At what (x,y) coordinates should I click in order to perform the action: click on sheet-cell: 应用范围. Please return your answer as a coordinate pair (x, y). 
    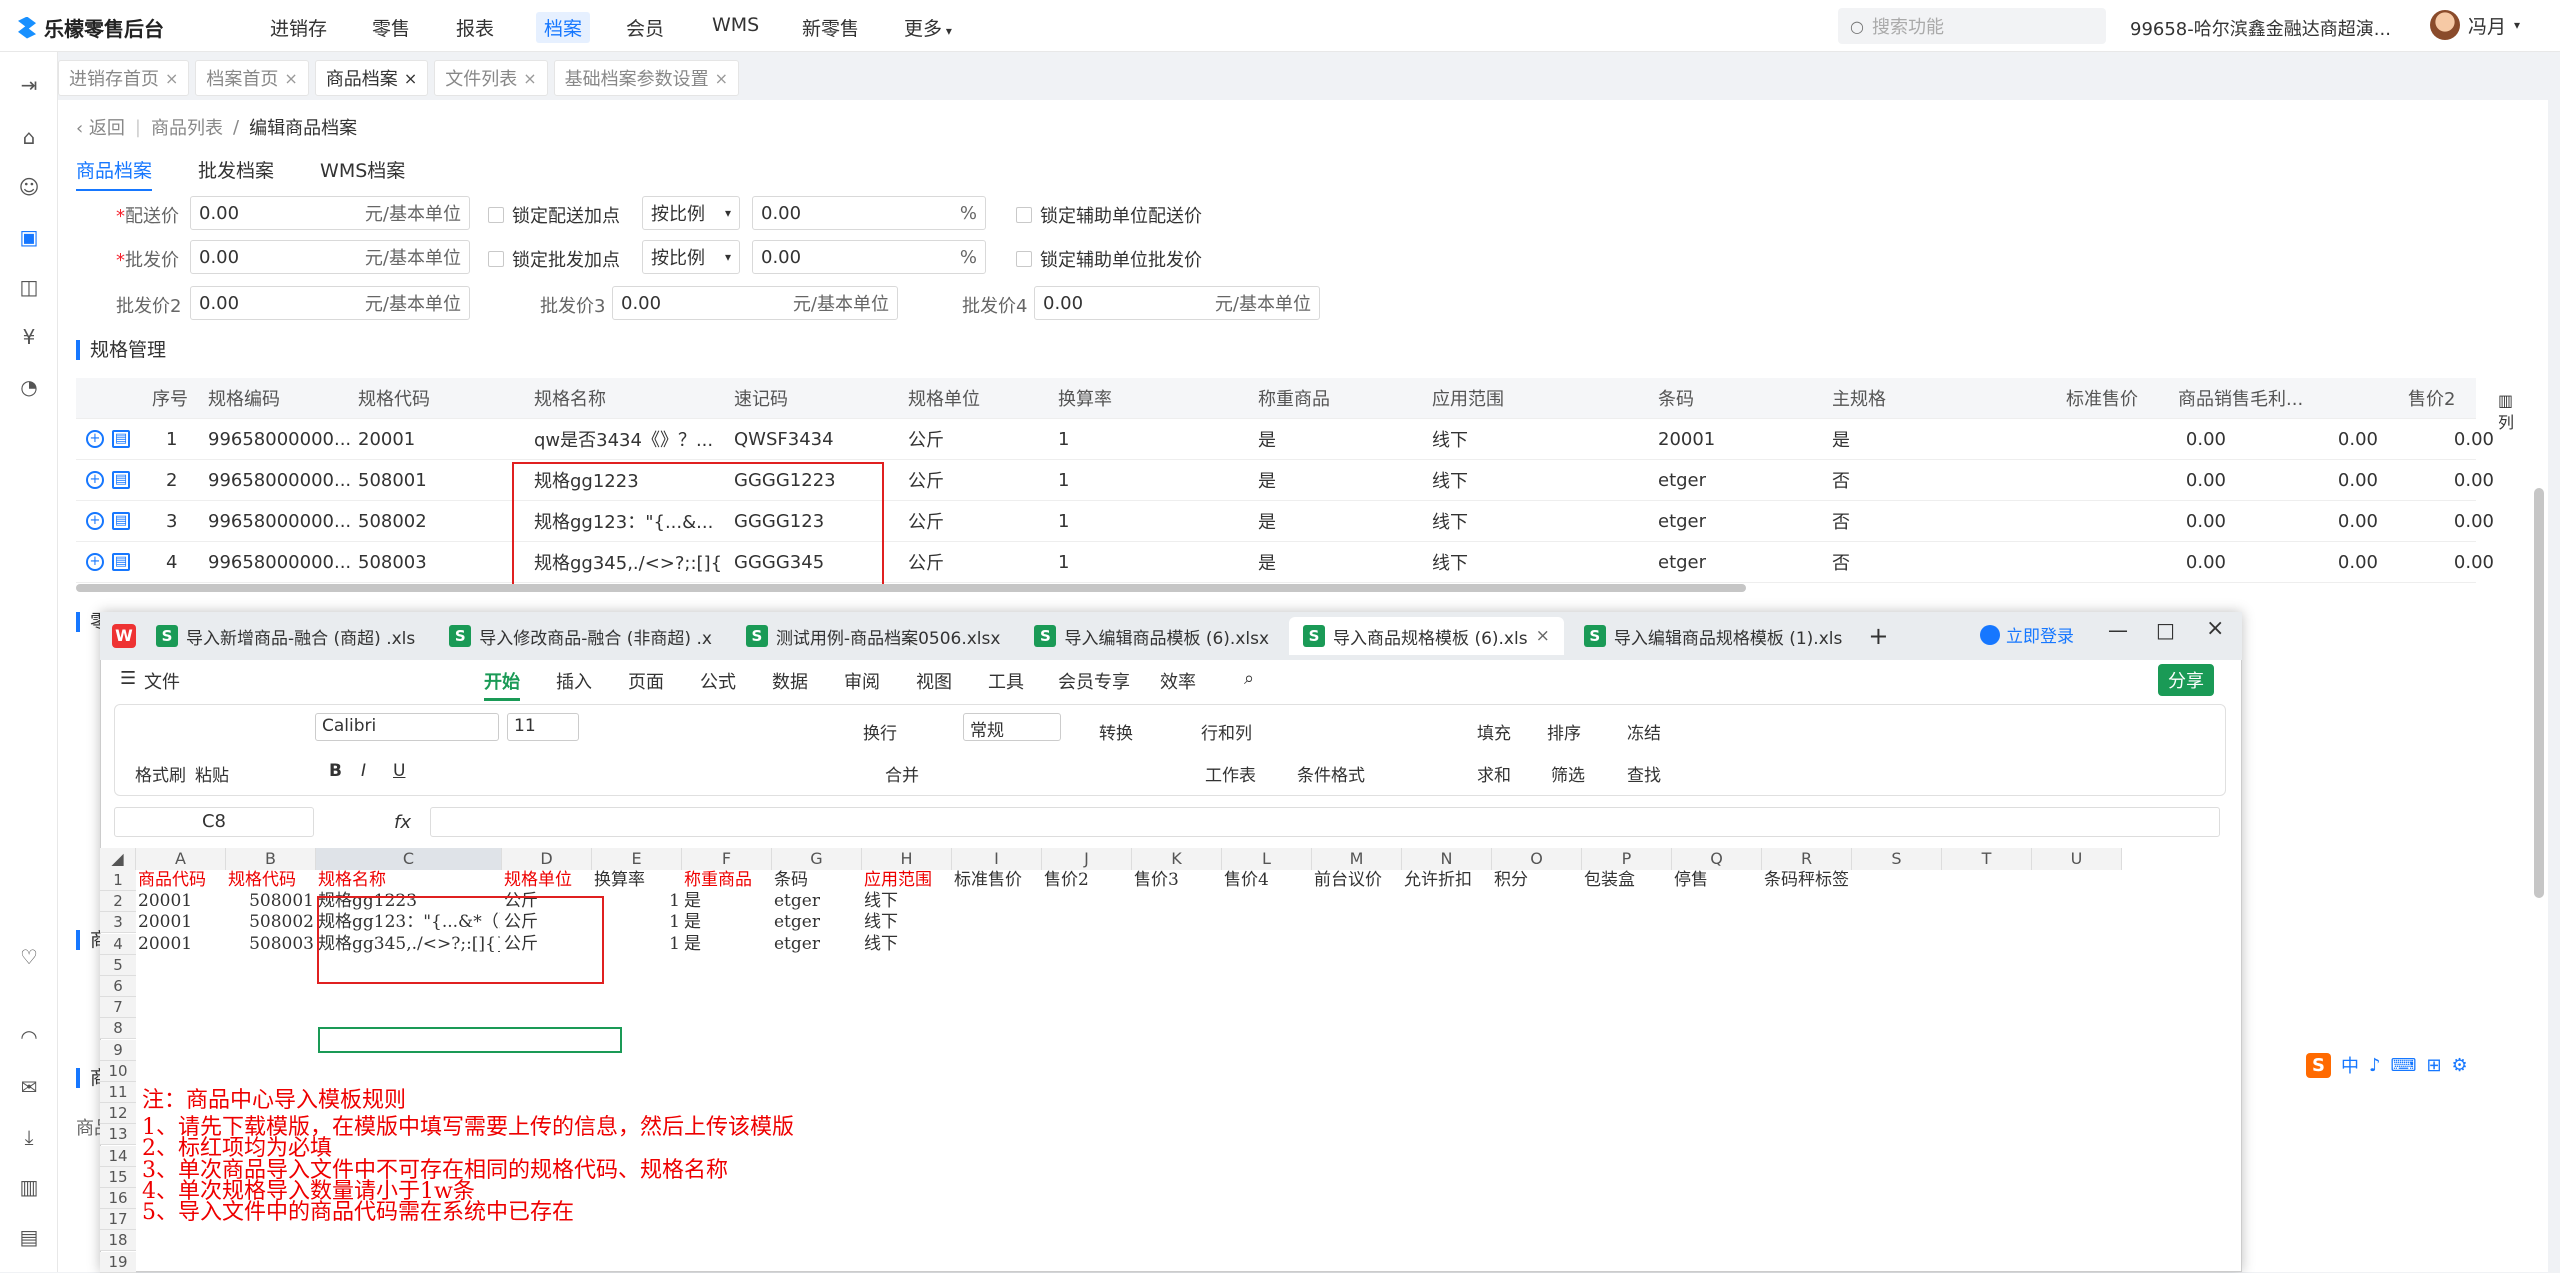
    Looking at the image, I should click on (907, 880).